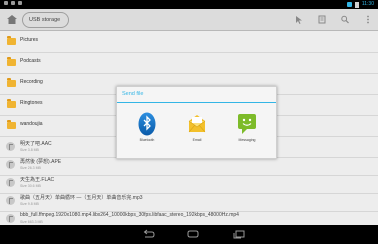 The image size is (378, 244). Describe the element at coordinates (239, 234) in the screenshot. I see `recents-icon` at that location.